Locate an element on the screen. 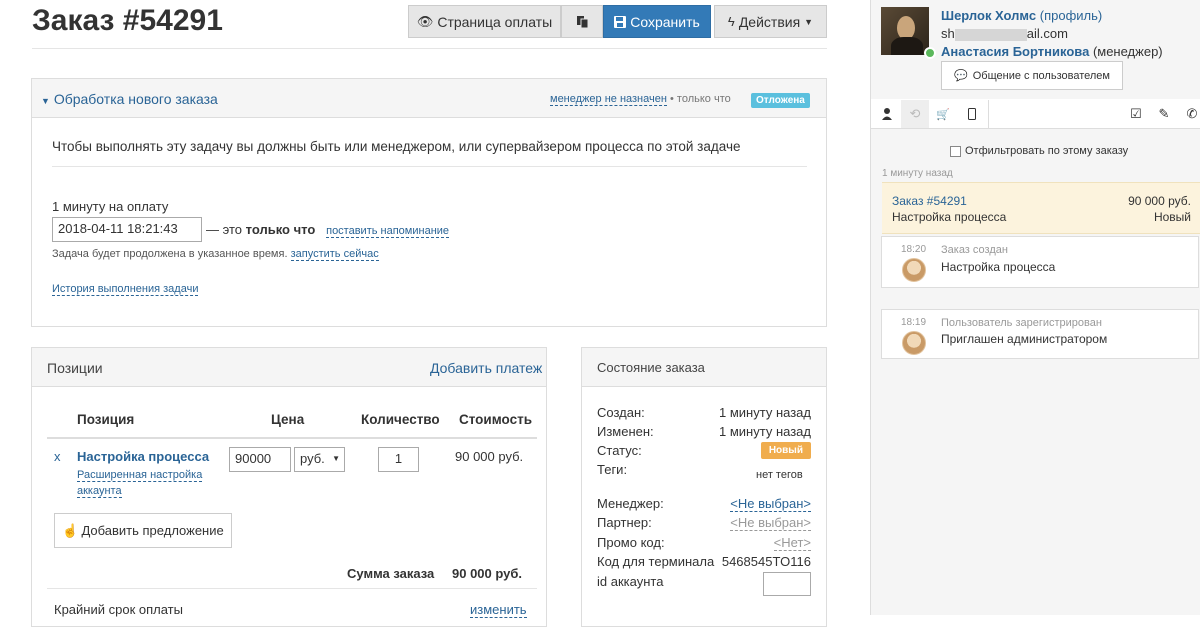 Image resolution: width=1200 pixels, height=627 pixels. event-time: 18:19 is located at coordinates (914, 322).